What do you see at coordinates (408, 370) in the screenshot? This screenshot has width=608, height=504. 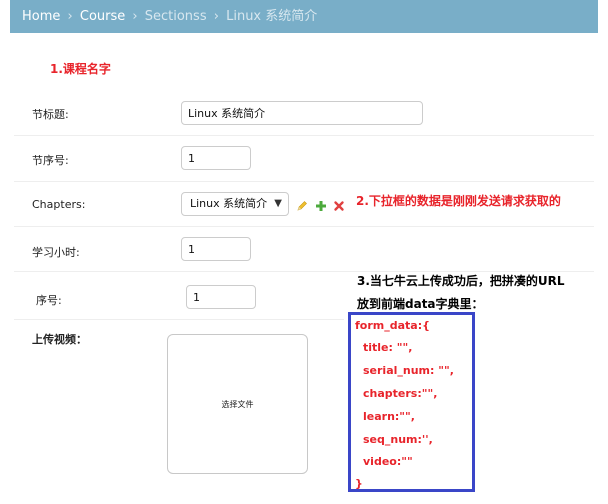 I see `code-line: serial_num: "",` at bounding box center [408, 370].